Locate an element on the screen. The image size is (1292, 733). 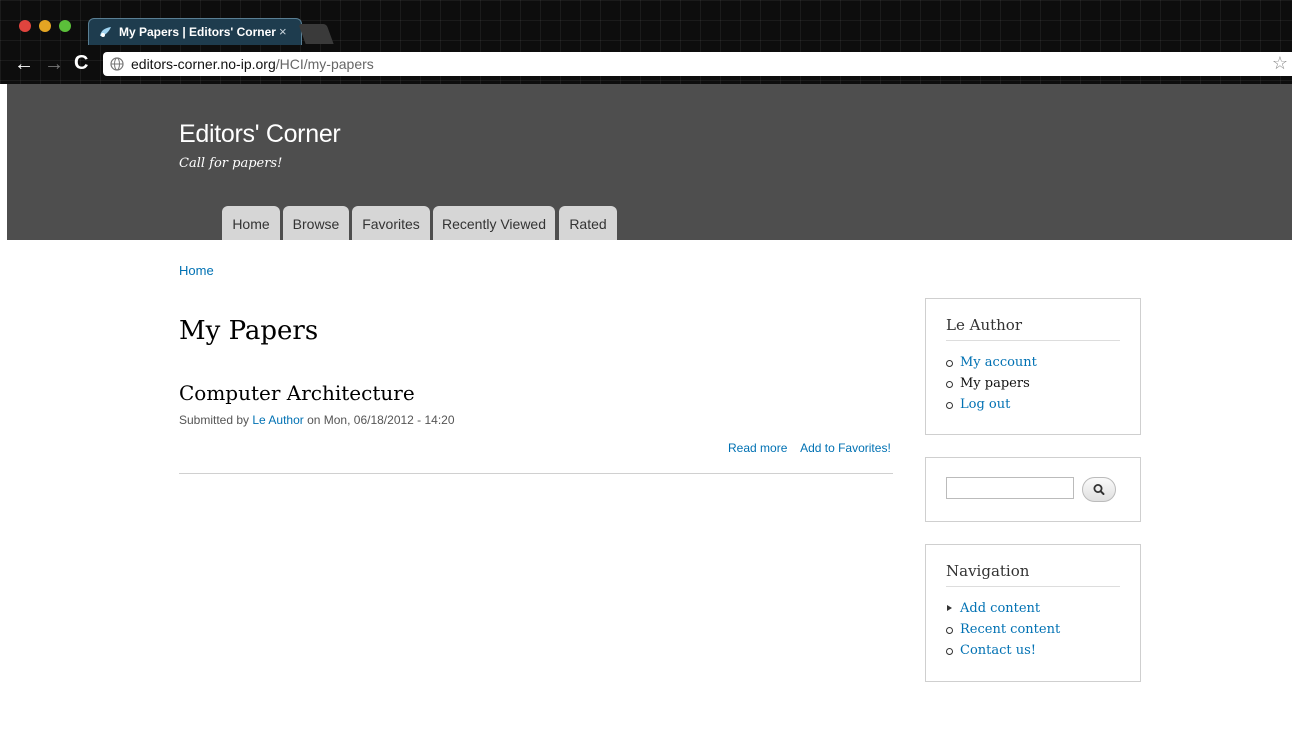
reload-icon: C is located at coordinates (81, 63).